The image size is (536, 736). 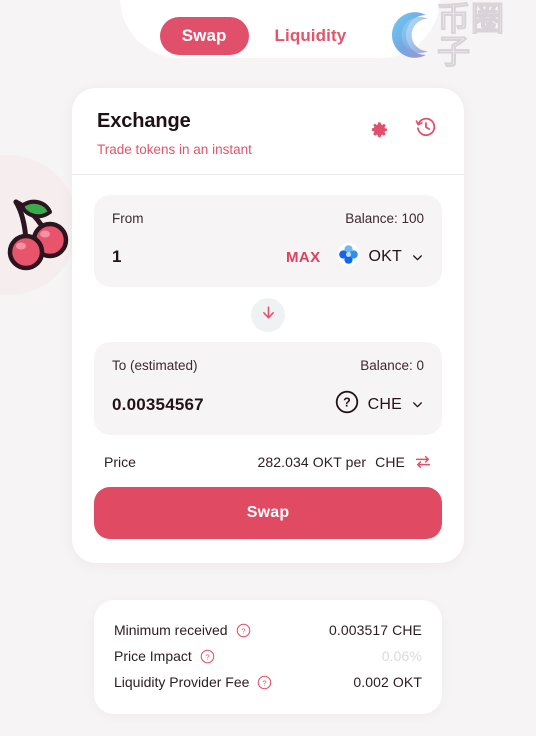 I want to click on detail-row-liquidity-provider-fee: Liquidity Provider Fee ? 0.002 OKT, so click(x=268, y=682).